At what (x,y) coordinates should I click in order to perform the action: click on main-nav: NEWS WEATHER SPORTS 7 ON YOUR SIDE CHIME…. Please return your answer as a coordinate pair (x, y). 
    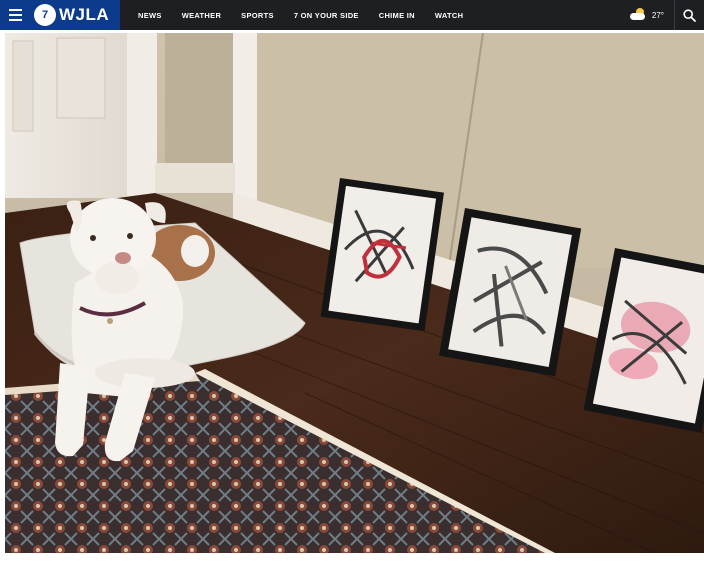
    Looking at the image, I should click on (300, 15).